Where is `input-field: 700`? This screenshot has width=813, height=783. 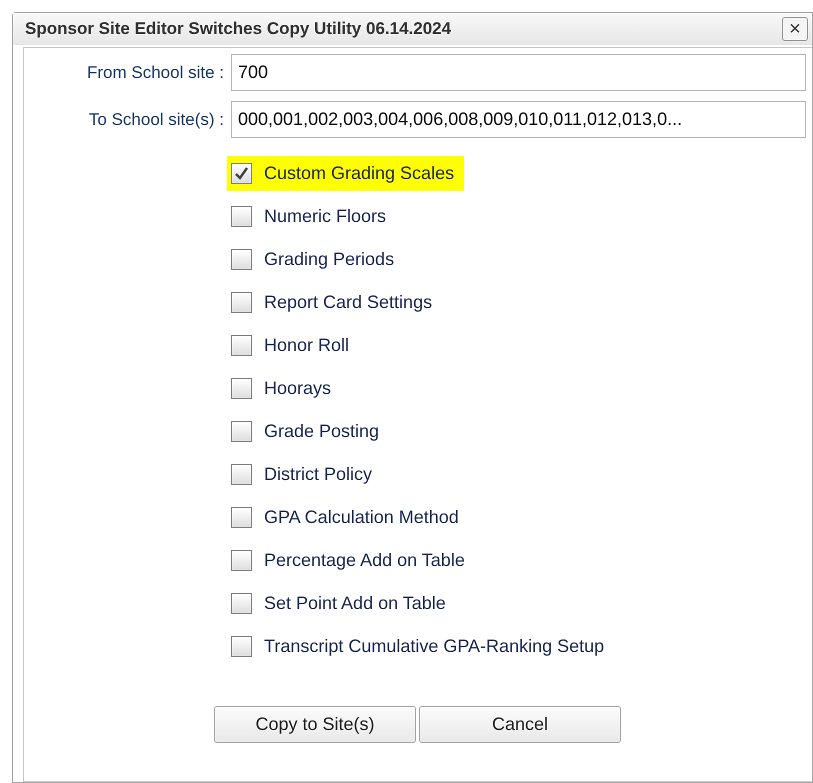 input-field: 700 is located at coordinates (518, 72).